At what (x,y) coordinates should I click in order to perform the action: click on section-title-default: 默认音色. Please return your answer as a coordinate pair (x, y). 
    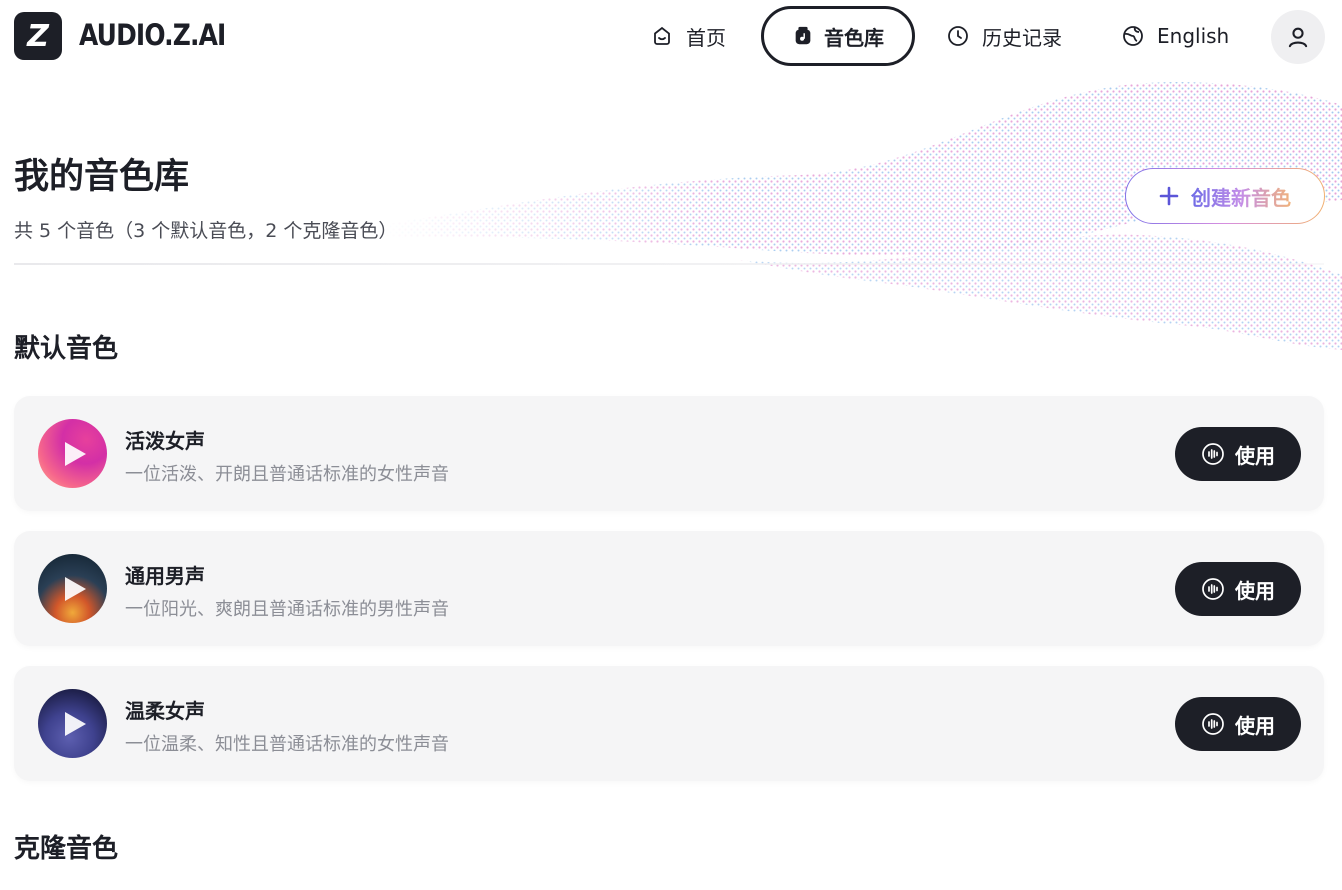
    Looking at the image, I should click on (66, 349).